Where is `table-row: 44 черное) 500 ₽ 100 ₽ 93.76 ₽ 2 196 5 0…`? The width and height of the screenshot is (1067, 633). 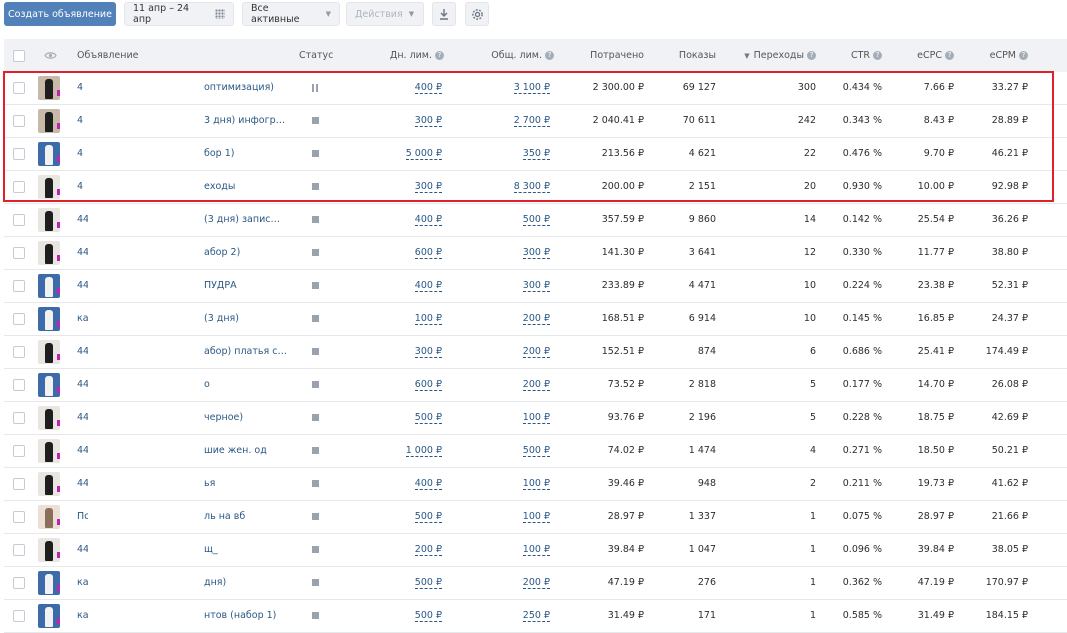
table-row: 44 черное) 500 ₽ 100 ₽ 93.76 ₽ 2 196 5 0… is located at coordinates (535, 418).